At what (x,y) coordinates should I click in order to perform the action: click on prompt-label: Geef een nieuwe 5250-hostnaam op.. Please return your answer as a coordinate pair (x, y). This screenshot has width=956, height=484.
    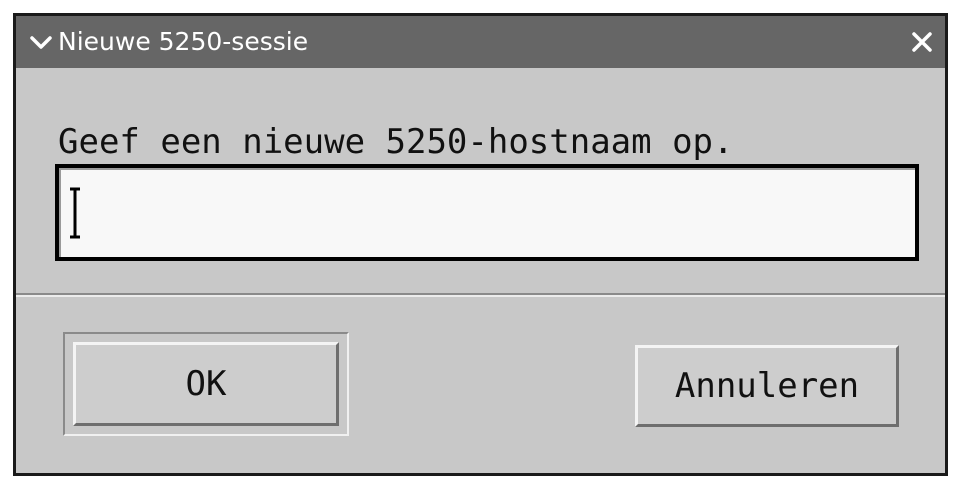
    Looking at the image, I should click on (396, 142).